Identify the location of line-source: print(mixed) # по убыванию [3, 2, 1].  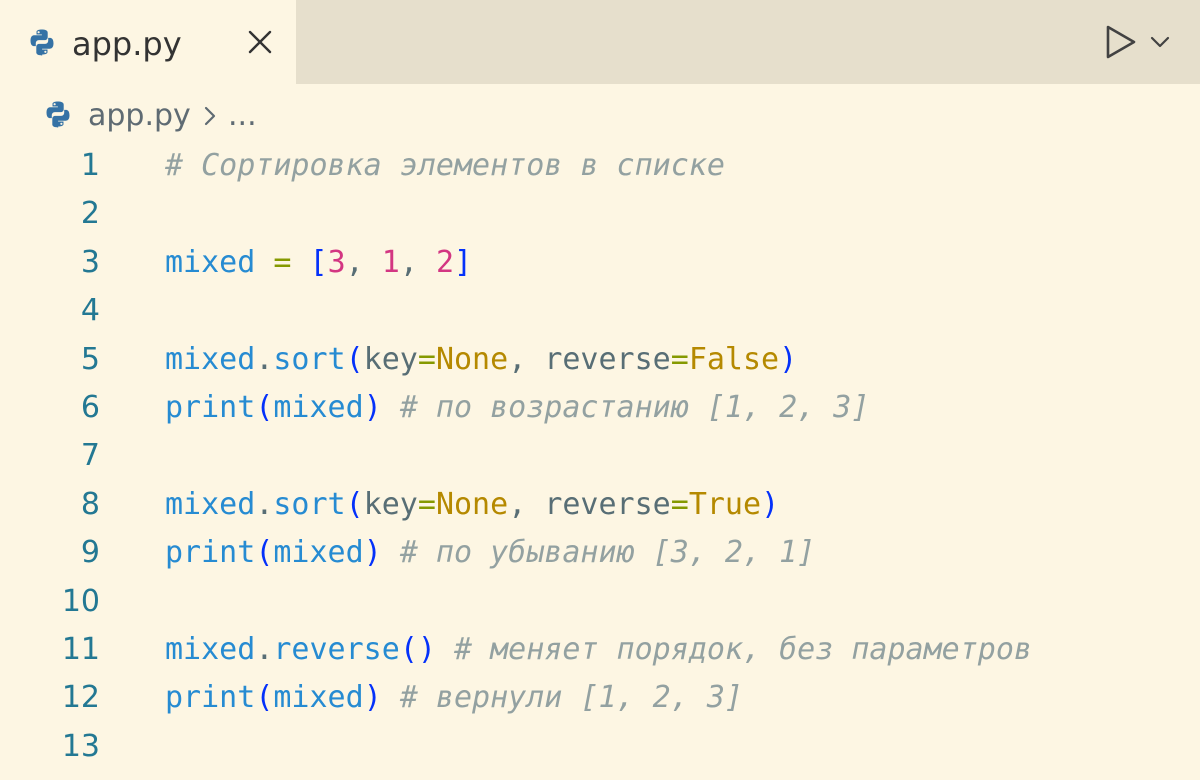
(490, 553).